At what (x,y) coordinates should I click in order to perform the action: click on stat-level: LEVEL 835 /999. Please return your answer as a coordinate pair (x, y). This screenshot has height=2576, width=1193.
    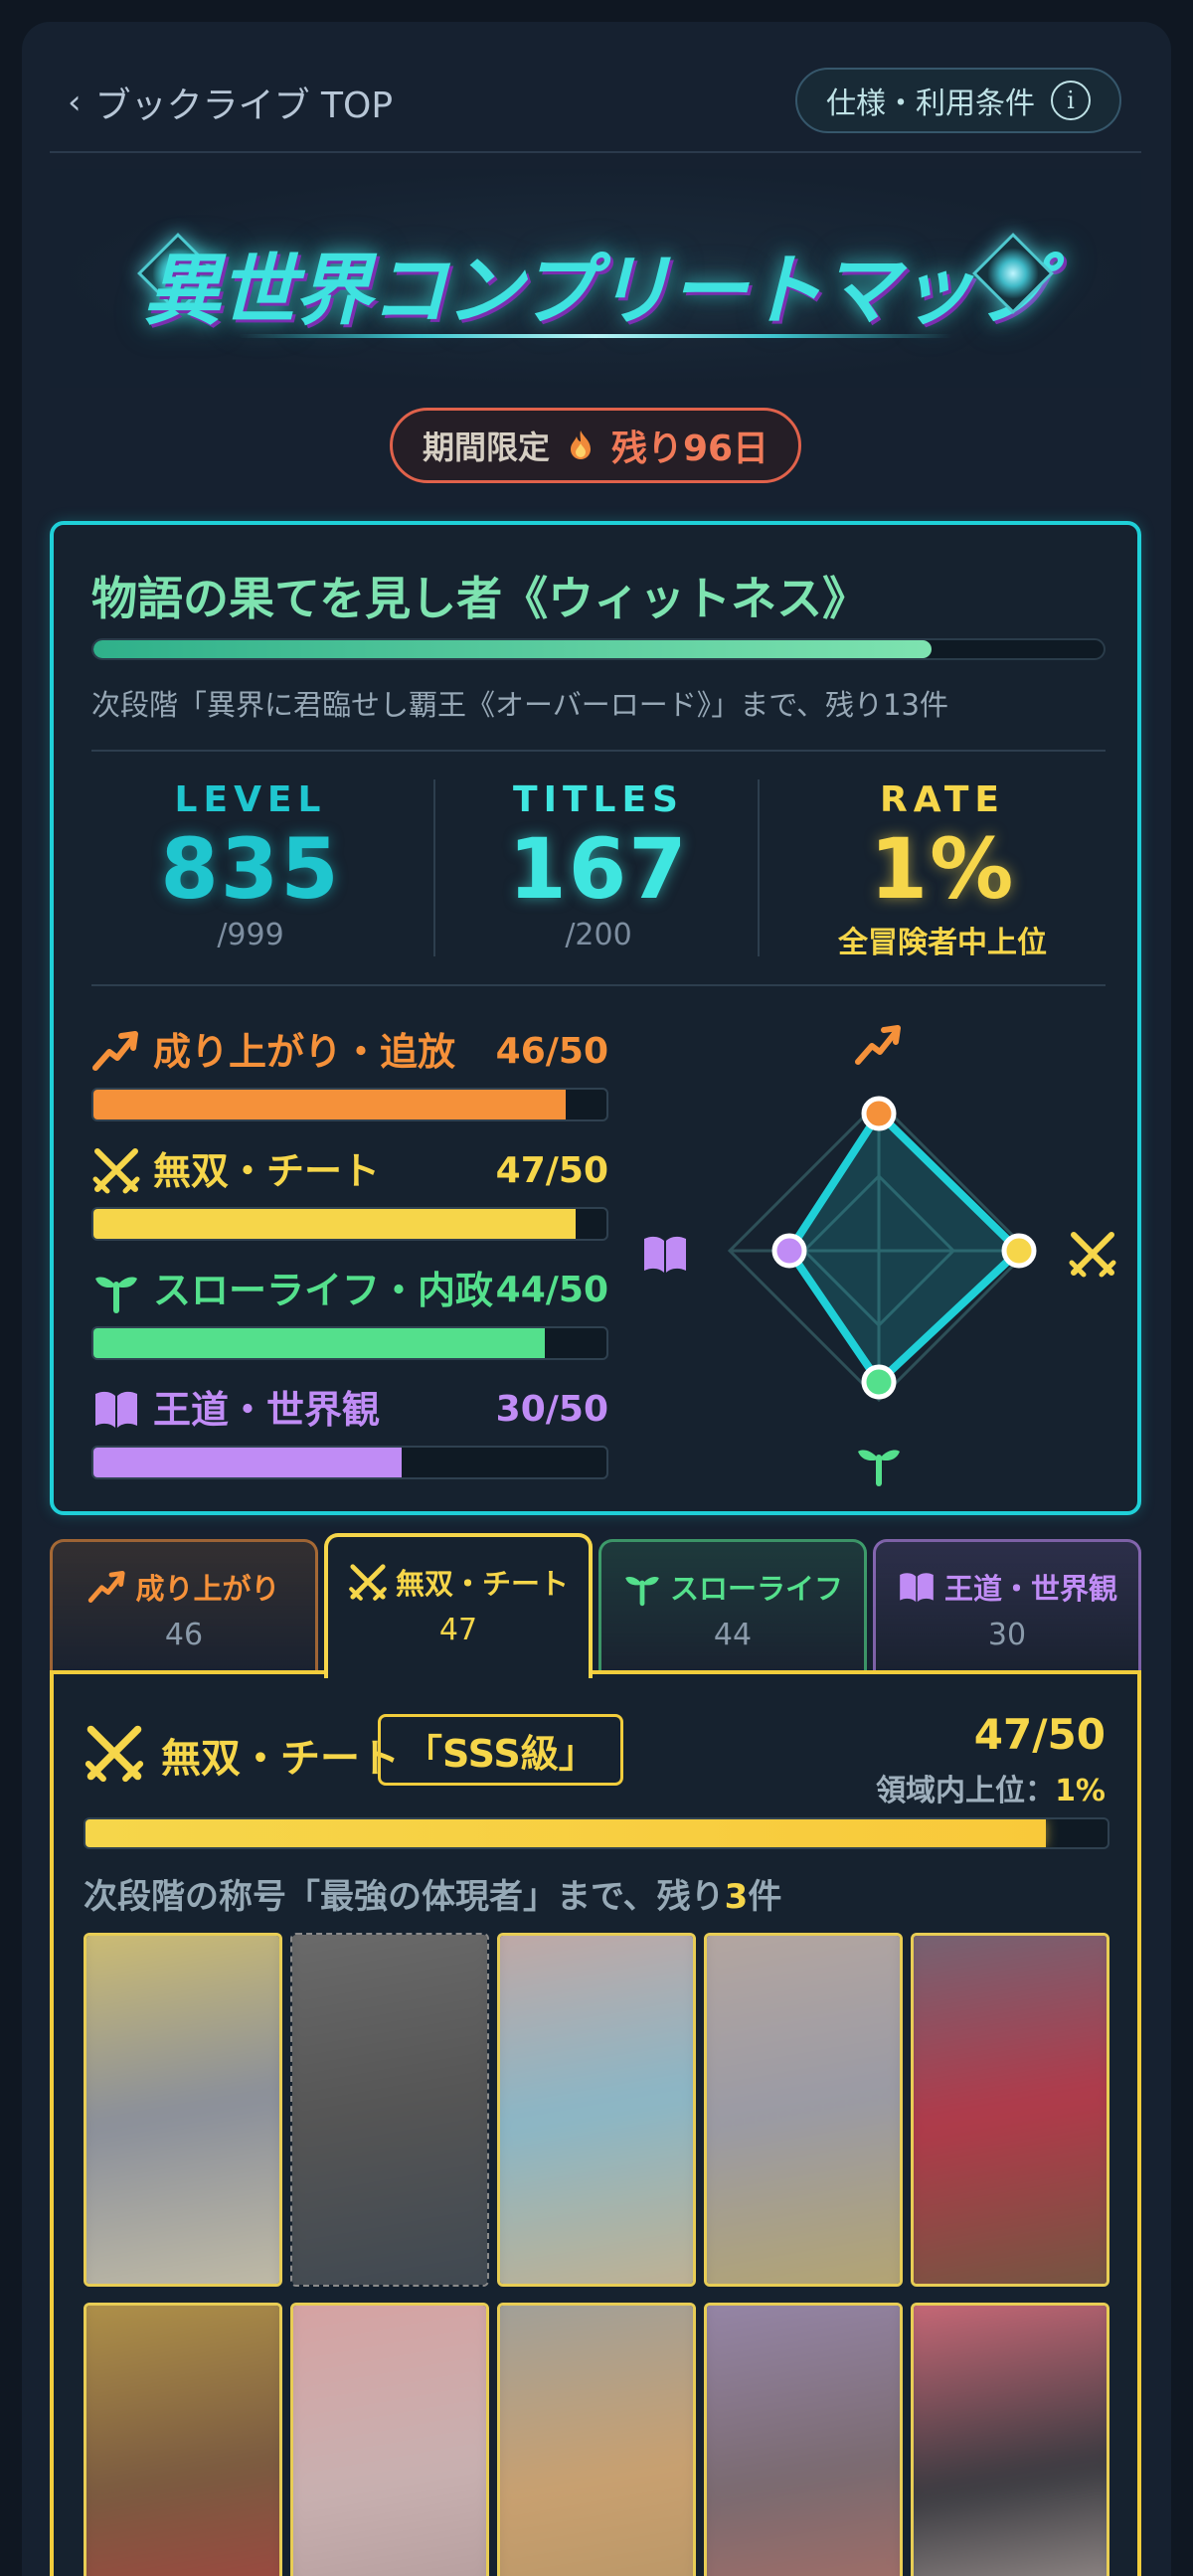
    Looking at the image, I should click on (251, 865).